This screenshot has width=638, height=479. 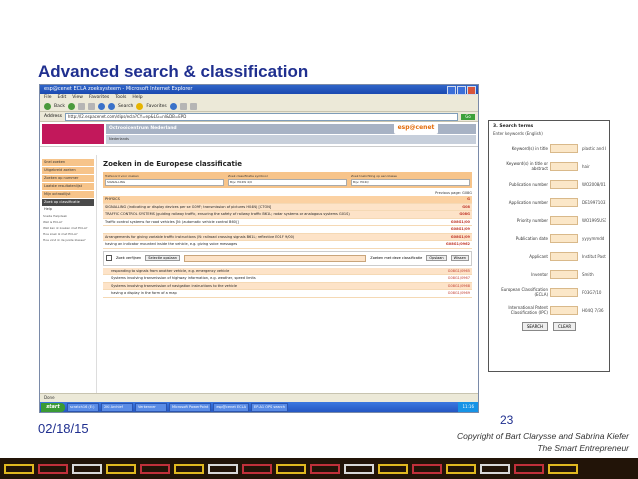 What do you see at coordinates (81, 106) in the screenshot?
I see `stop-icon` at bounding box center [81, 106].